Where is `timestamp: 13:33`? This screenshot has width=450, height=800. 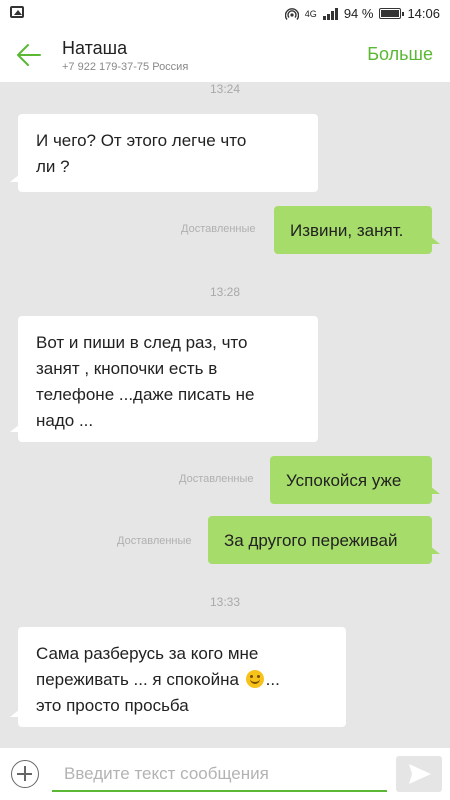 timestamp: 13:33 is located at coordinates (225, 602).